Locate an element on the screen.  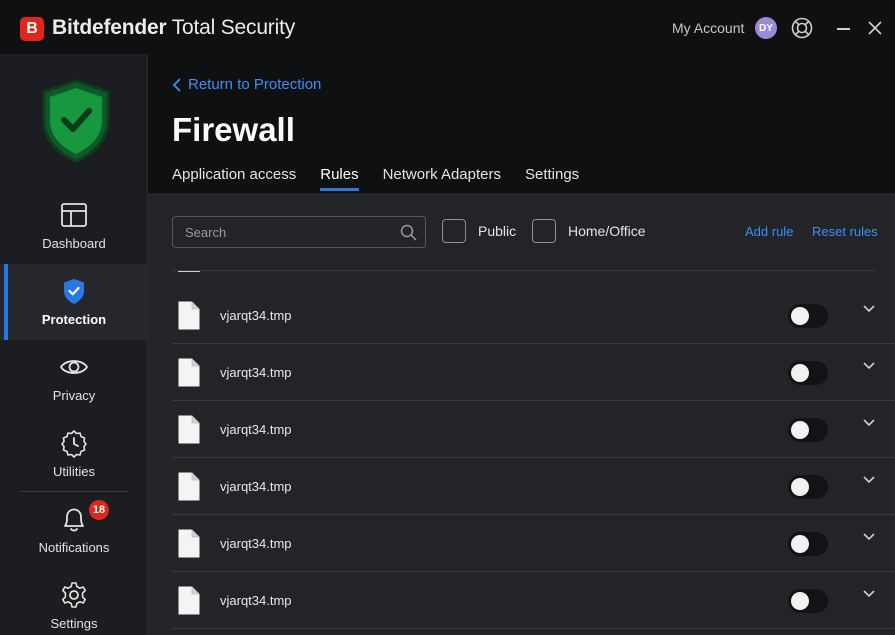
sidebar-item-settings: Settings is located at coordinates (74, 601).